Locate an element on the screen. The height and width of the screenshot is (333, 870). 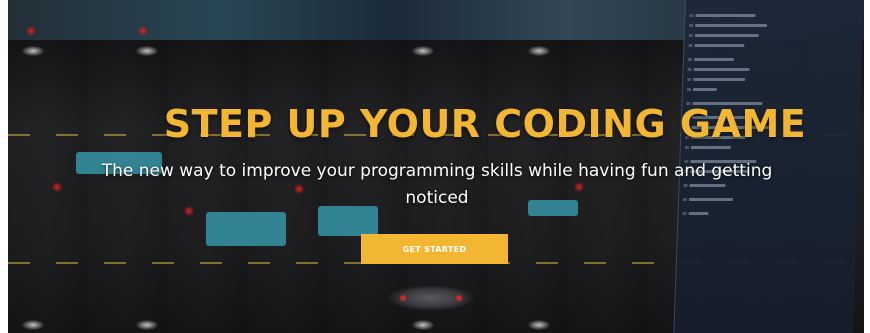
player-car is located at coordinates (431, 298).